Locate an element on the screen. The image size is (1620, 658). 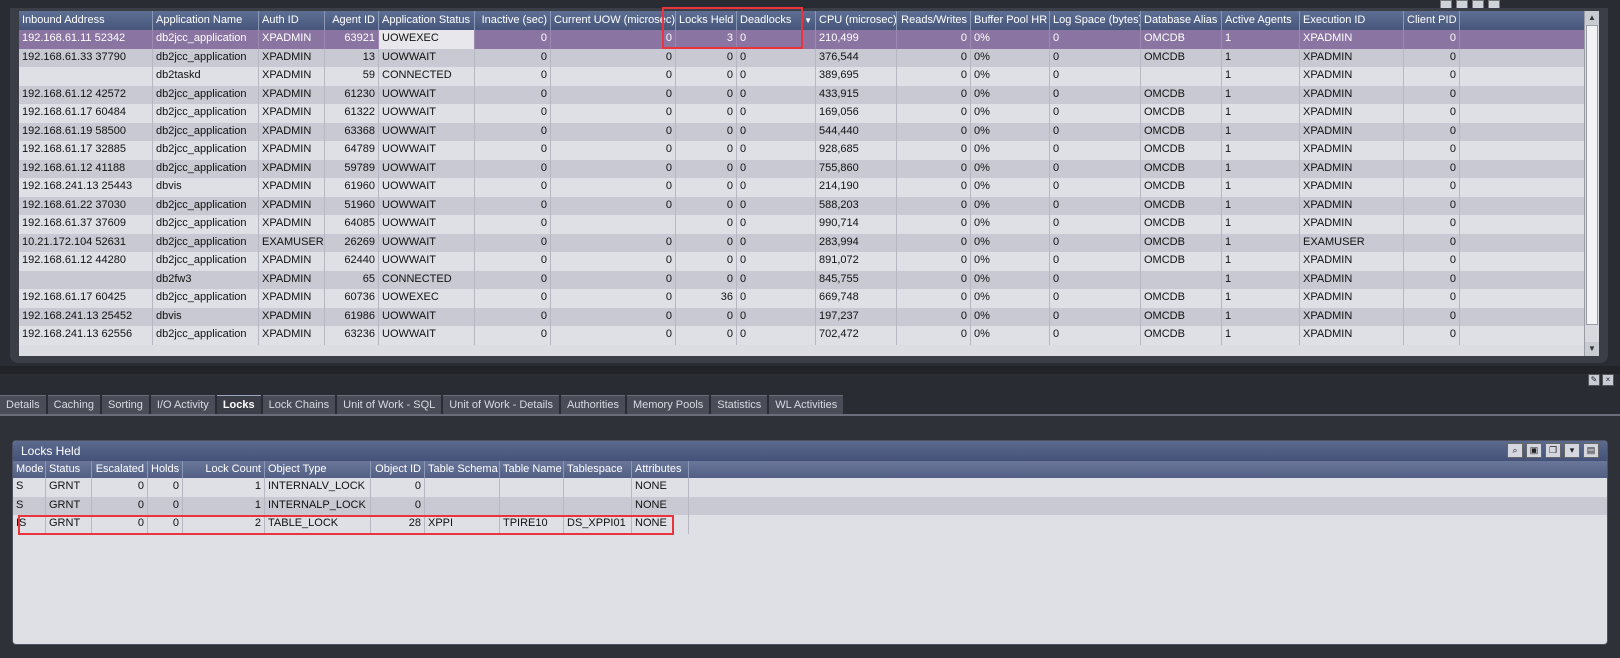
tab-caching: Caching is located at coordinates (73, 405).